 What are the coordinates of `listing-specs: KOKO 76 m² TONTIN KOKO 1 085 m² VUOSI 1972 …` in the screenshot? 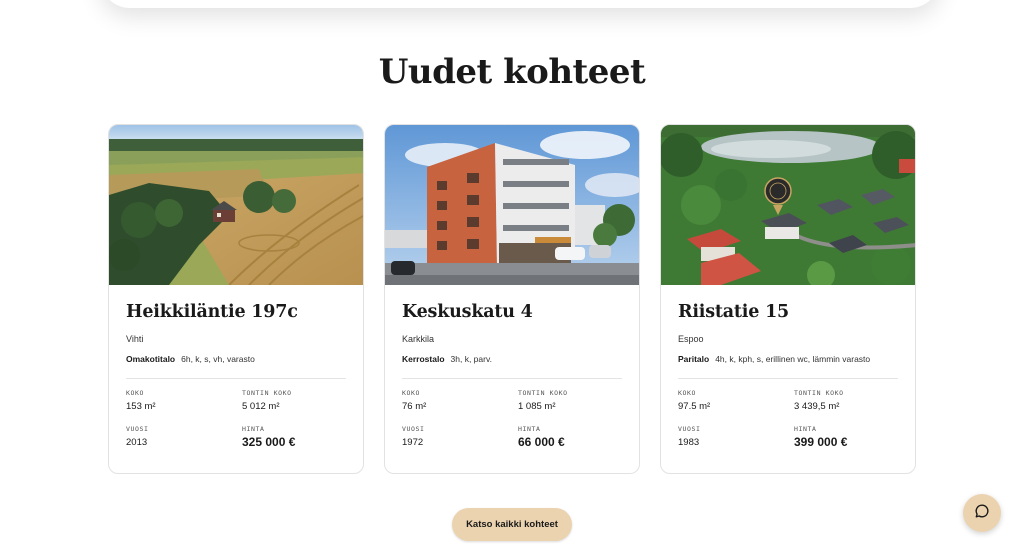 It's located at (512, 419).